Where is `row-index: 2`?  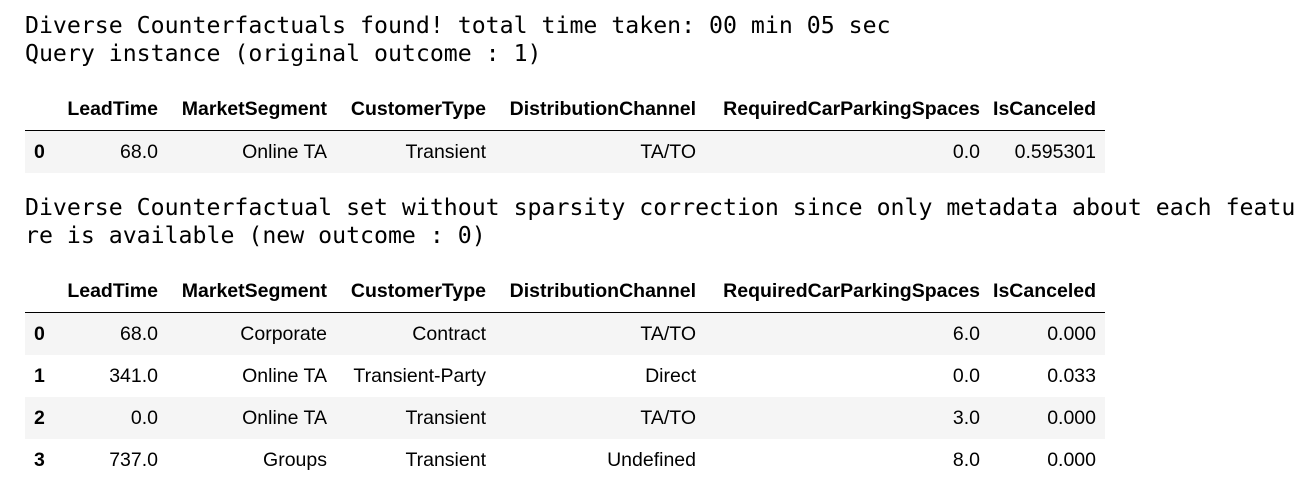
row-index: 2 is located at coordinates (39, 417).